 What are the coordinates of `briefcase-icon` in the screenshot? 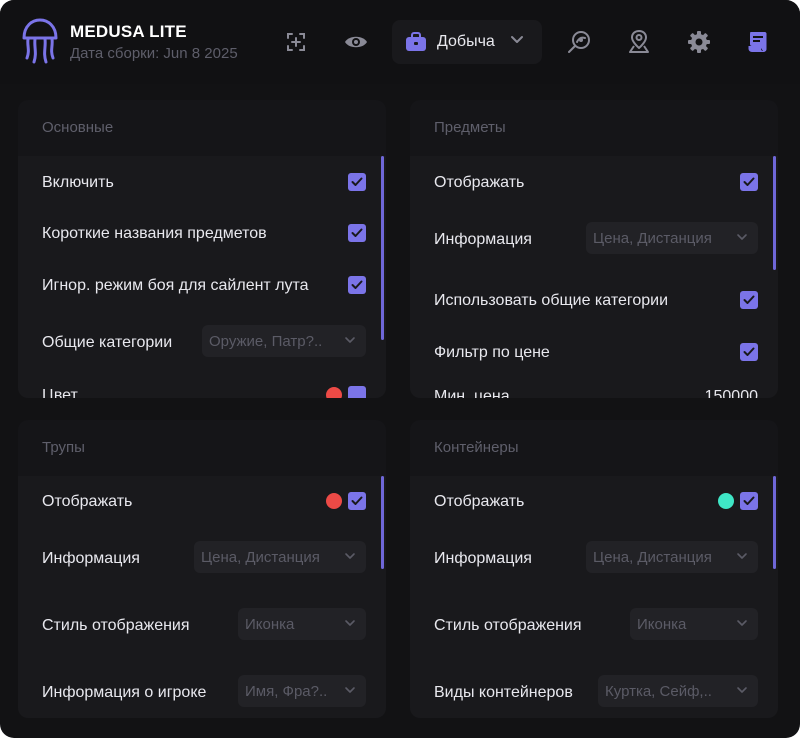 It's located at (416, 41).